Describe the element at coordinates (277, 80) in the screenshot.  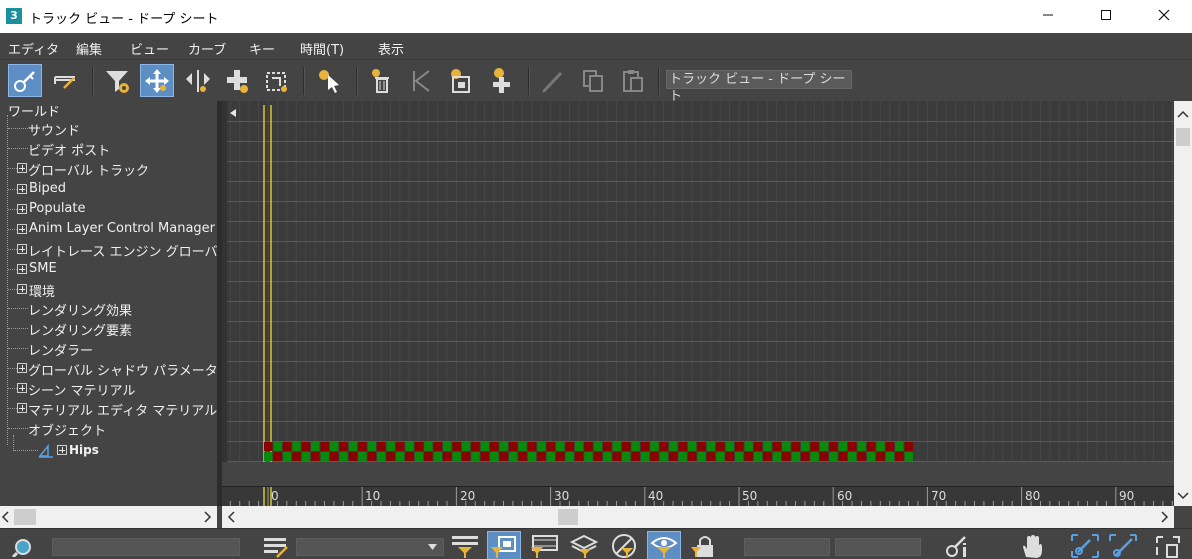
I see `scale-keys-button` at that location.